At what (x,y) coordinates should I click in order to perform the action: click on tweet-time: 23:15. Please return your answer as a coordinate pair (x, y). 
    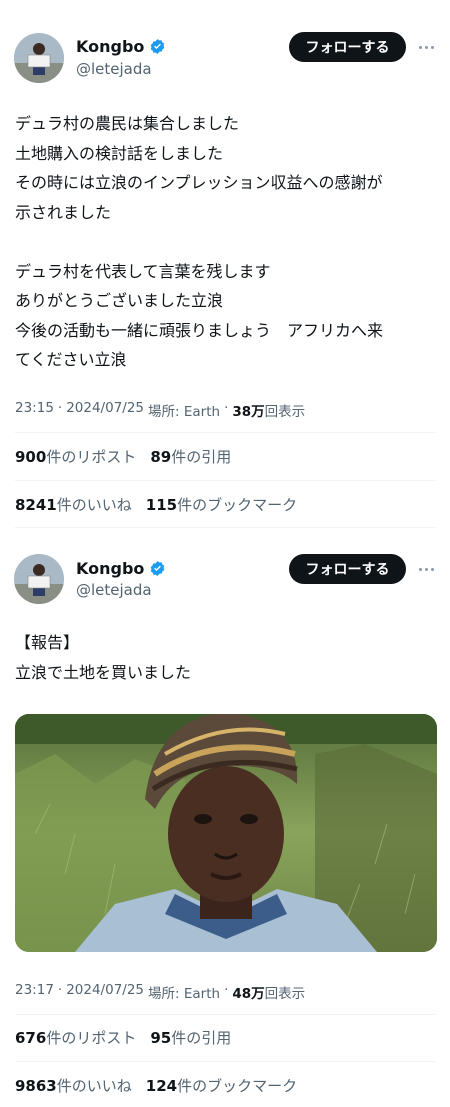
    Looking at the image, I should click on (34, 410).